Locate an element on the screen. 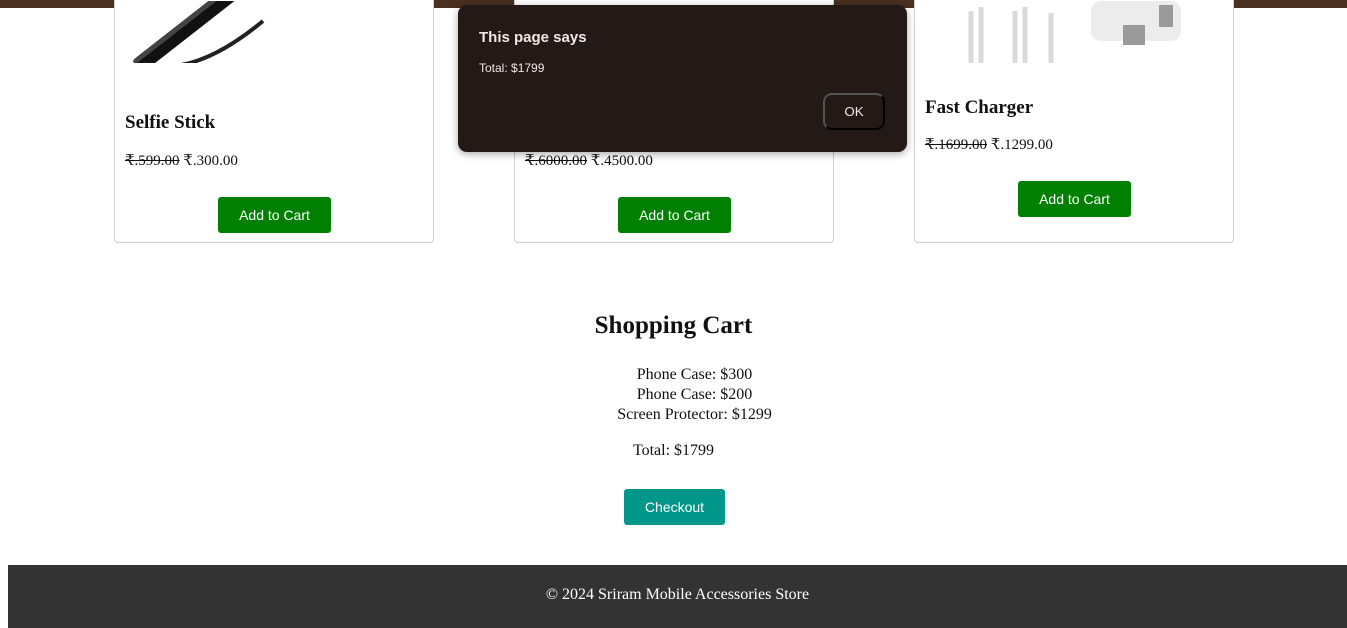 The height and width of the screenshot is (628, 1347). cart-title: Shopping Cart is located at coordinates (673, 325).